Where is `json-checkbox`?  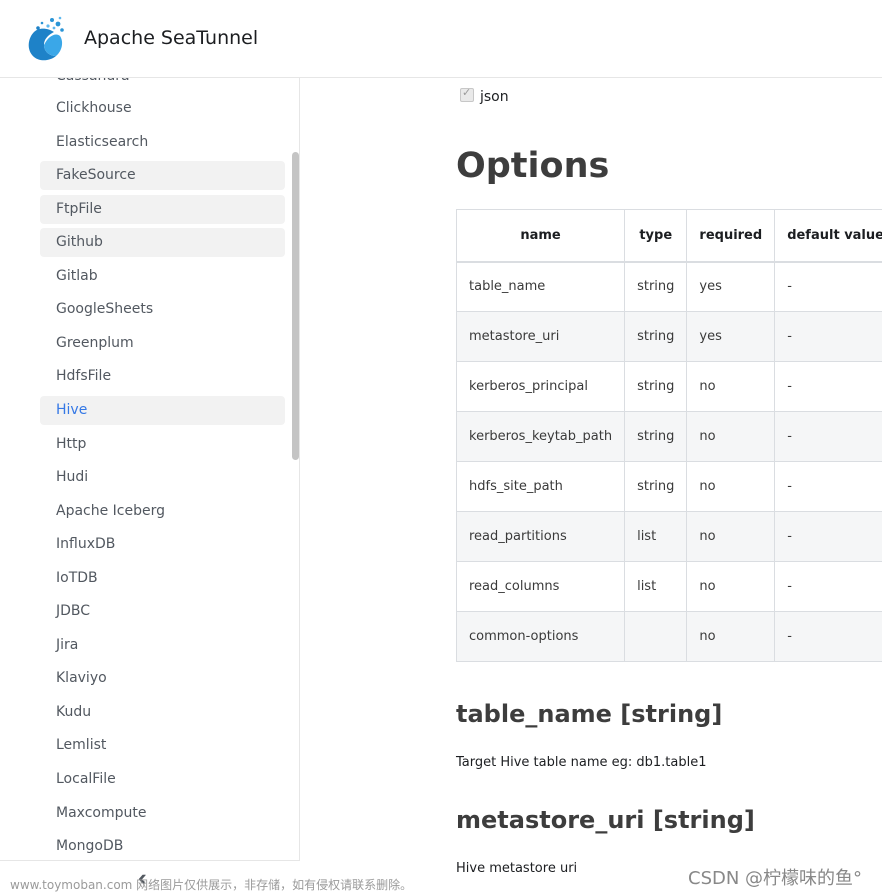 json-checkbox is located at coordinates (467, 94).